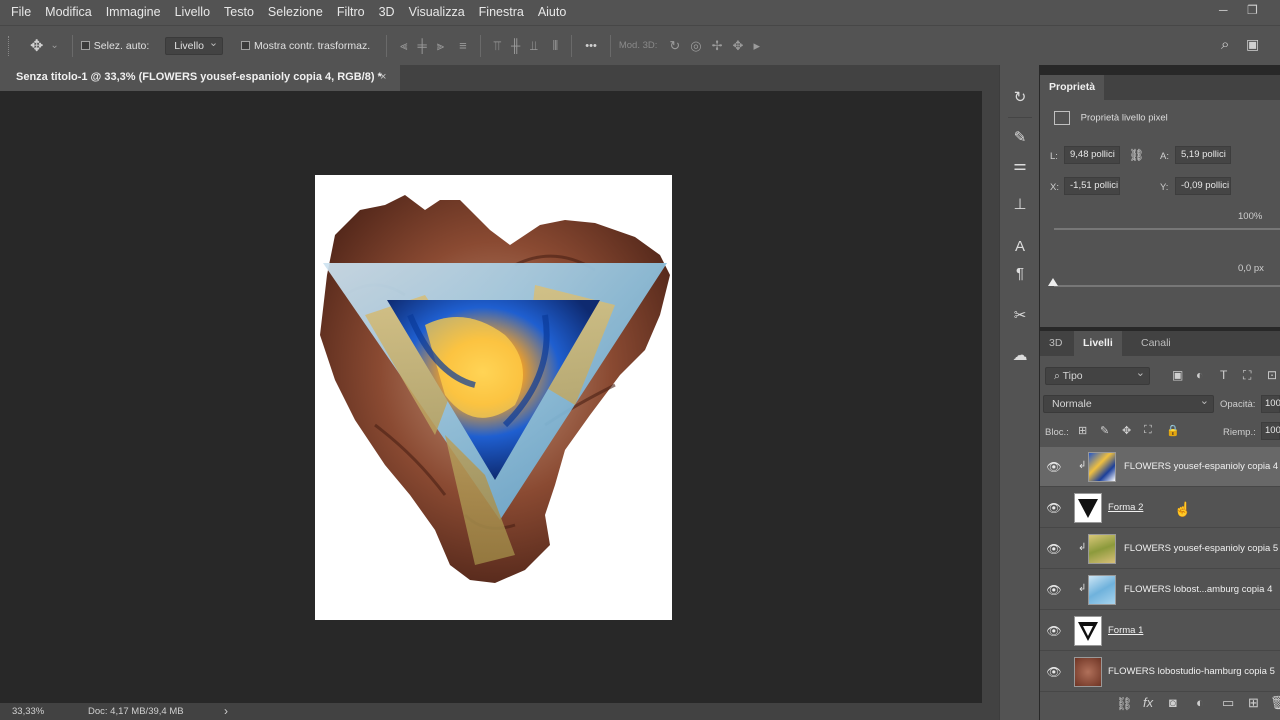  Describe the element at coordinates (591, 46) in the screenshot. I see `more-options-button: •••` at that location.